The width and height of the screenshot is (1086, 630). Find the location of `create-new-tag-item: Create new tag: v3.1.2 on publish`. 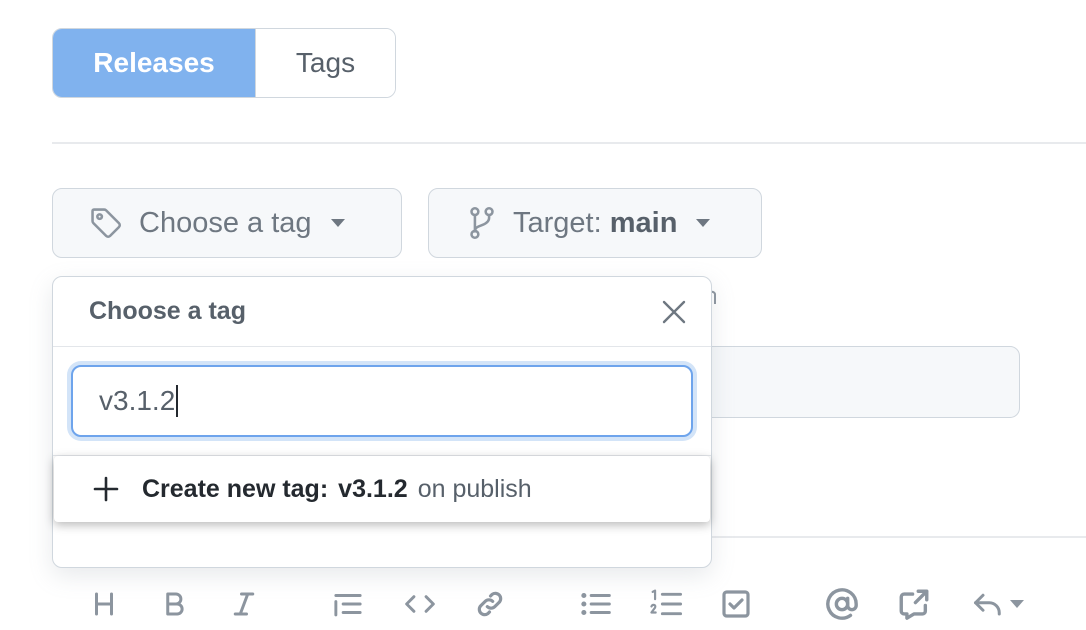

create-new-tag-item: Create new tag: v3.1.2 on publish is located at coordinates (382, 489).